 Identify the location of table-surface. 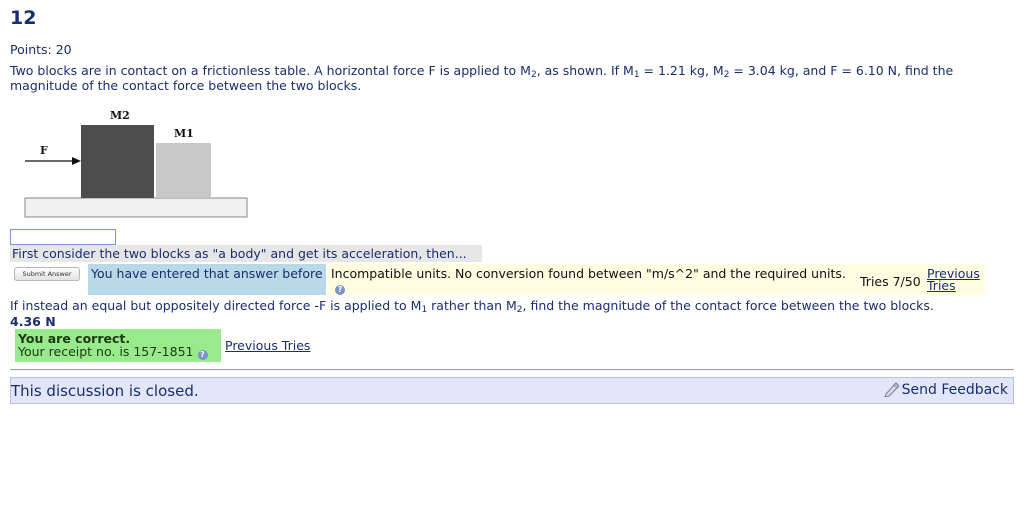
(136, 207).